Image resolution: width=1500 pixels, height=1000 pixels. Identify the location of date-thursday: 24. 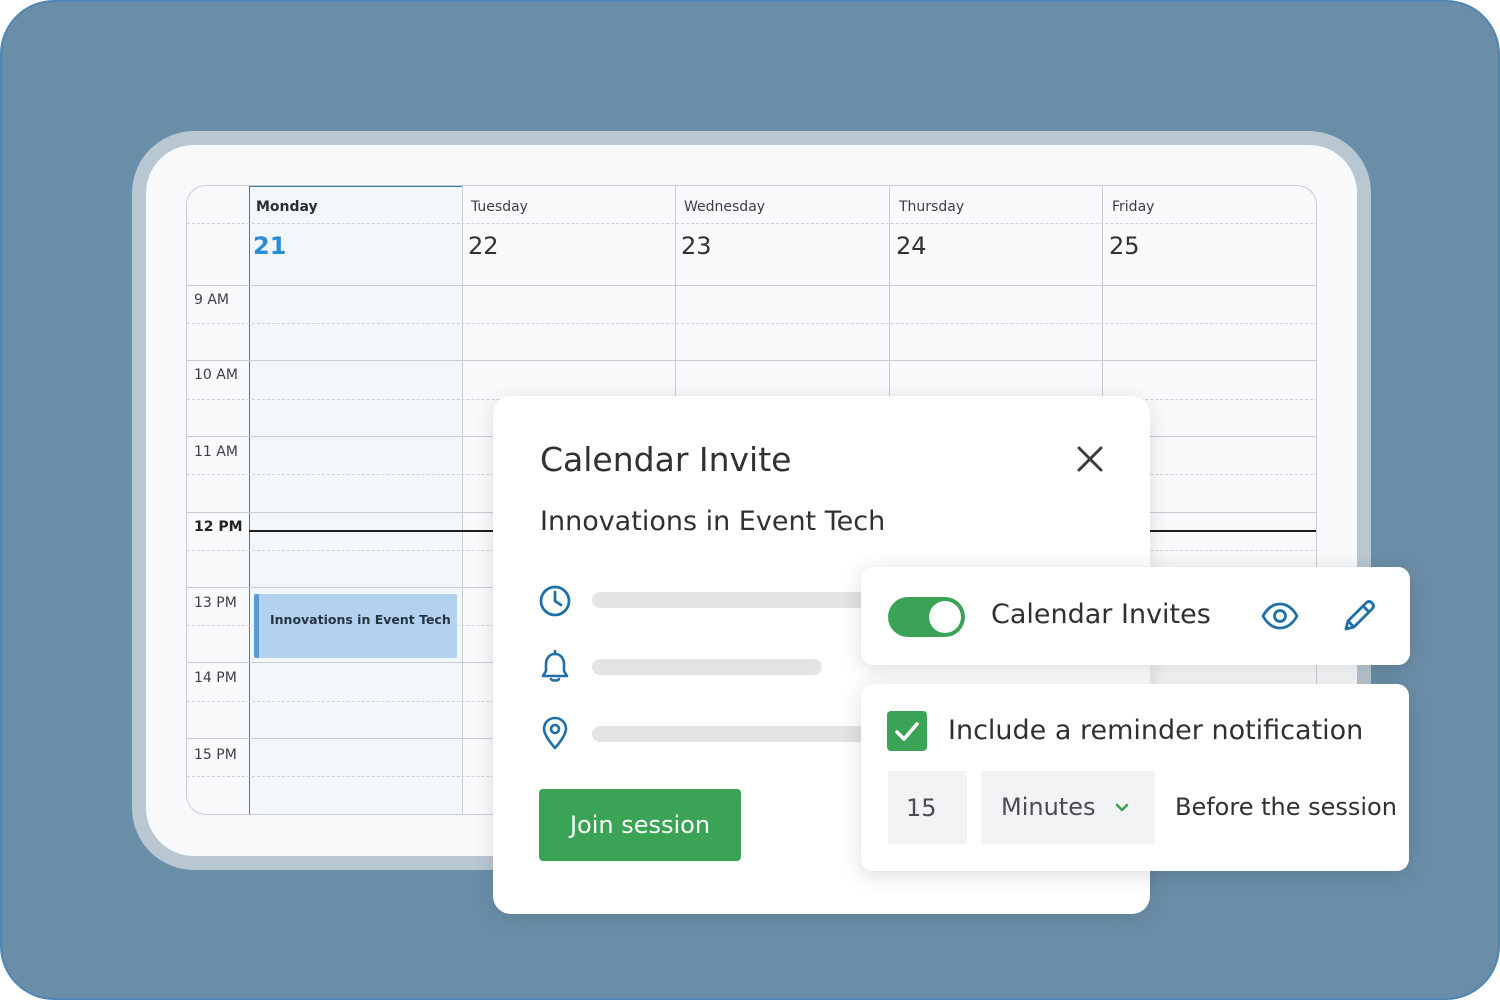
(911, 246).